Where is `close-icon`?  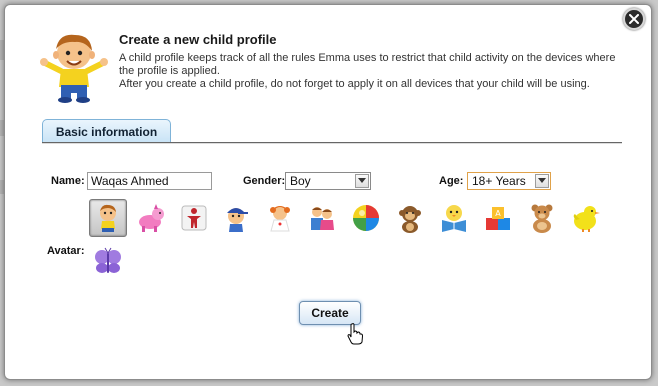
close-icon is located at coordinates (634, 19).